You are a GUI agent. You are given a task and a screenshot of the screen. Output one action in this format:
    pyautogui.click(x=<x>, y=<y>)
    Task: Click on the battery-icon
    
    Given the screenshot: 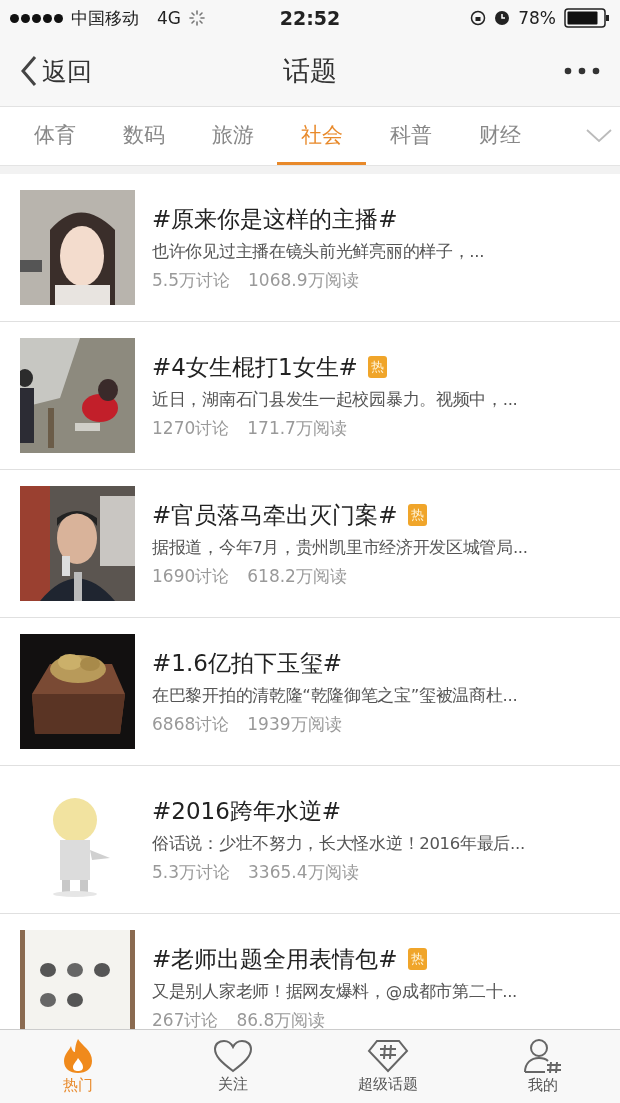 What is the action you would take?
    pyautogui.click(x=587, y=18)
    